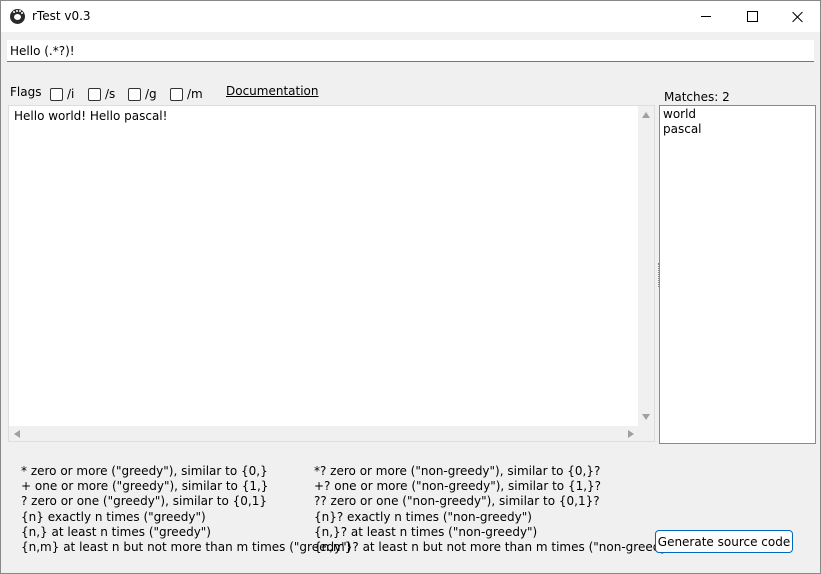  I want to click on regex-input, so click(410, 51).